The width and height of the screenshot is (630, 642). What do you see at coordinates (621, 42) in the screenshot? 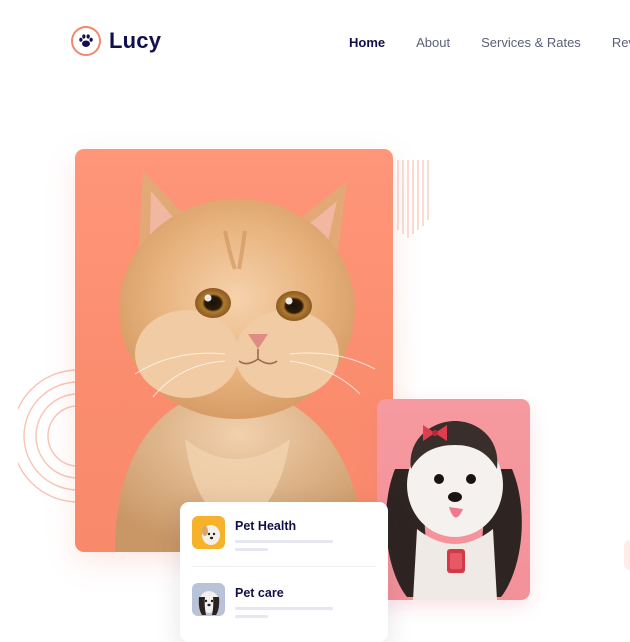
I see `nav-reviews: Rev` at bounding box center [621, 42].